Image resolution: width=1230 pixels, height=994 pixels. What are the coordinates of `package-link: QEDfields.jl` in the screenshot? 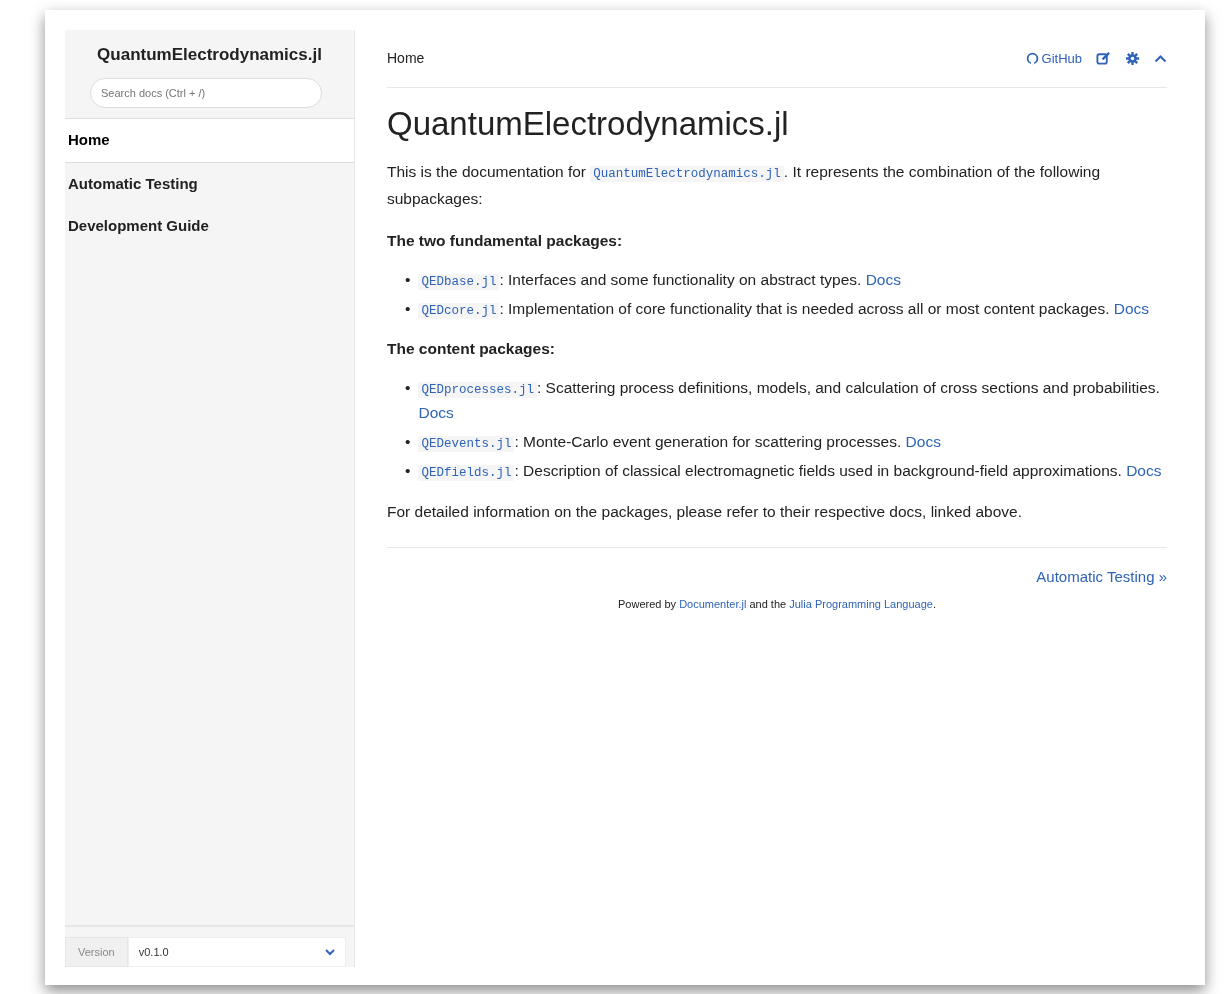 It's located at (466, 472).